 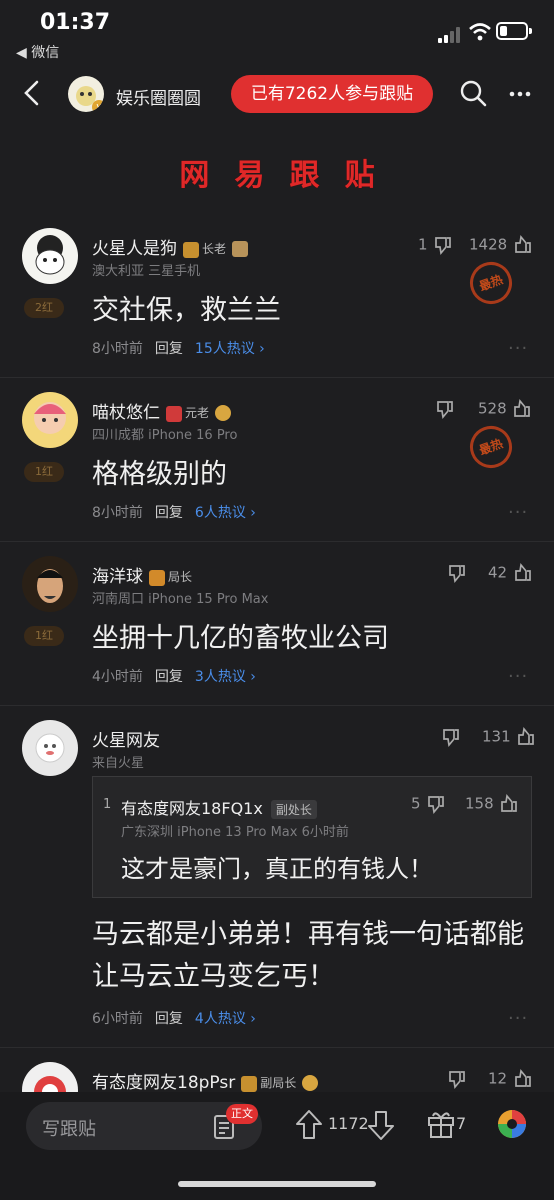 I want to click on write-comment-input: 写跟贴 正文, so click(x=144, y=1126).